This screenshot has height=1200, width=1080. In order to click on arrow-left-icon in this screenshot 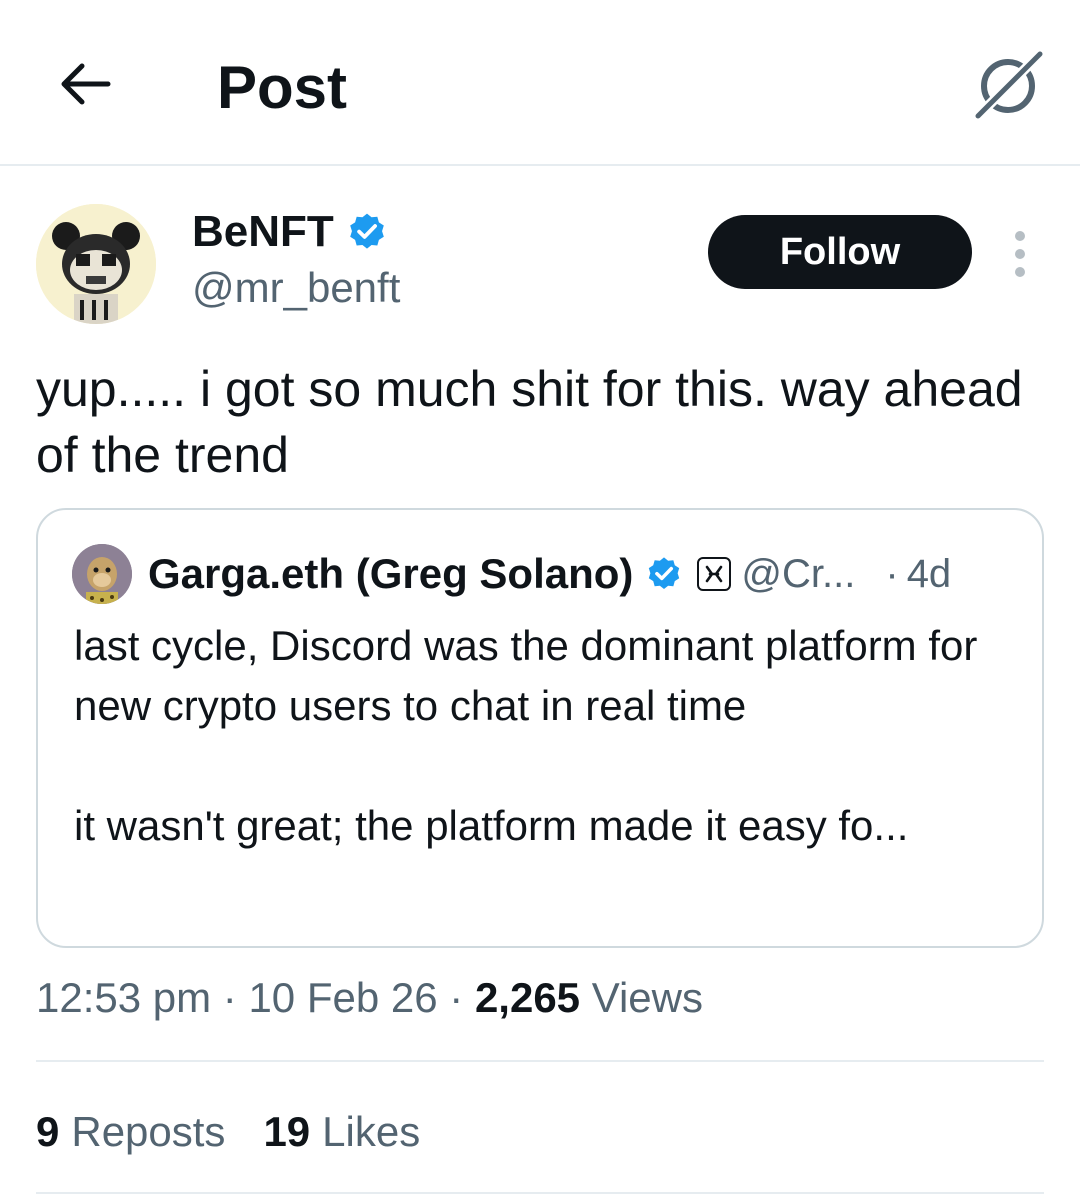, I will do `click(86, 84)`.